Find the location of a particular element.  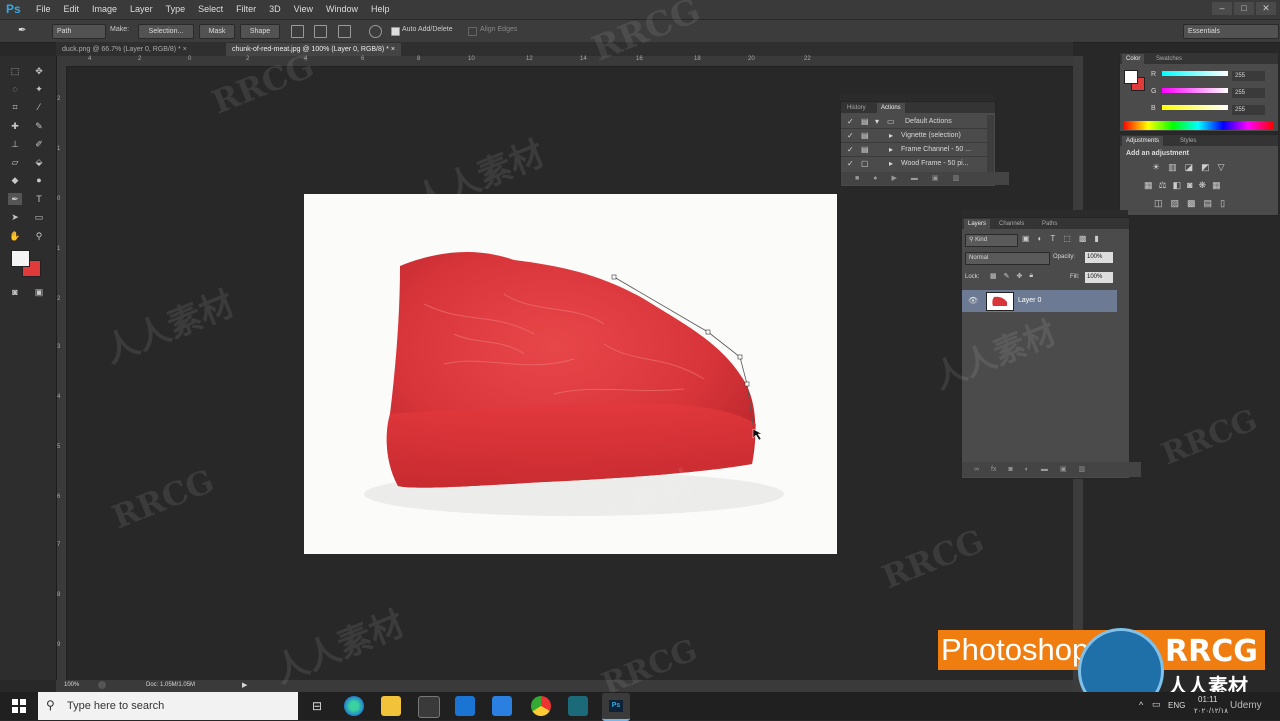

filter-toggle-icon: ▮ is located at coordinates (1096, 238).